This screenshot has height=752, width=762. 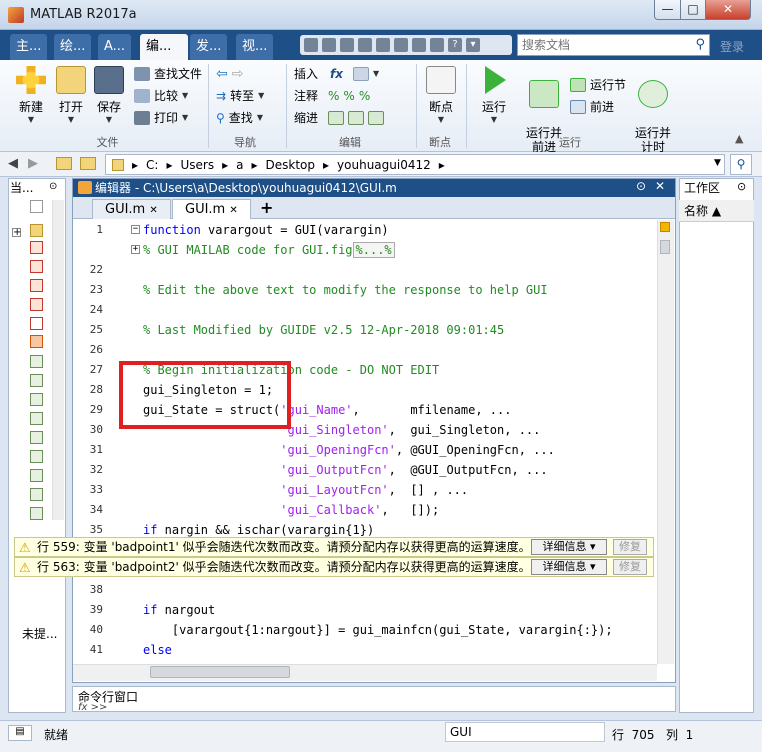 I want to click on left-scrollbar, so click(x=58, y=360).